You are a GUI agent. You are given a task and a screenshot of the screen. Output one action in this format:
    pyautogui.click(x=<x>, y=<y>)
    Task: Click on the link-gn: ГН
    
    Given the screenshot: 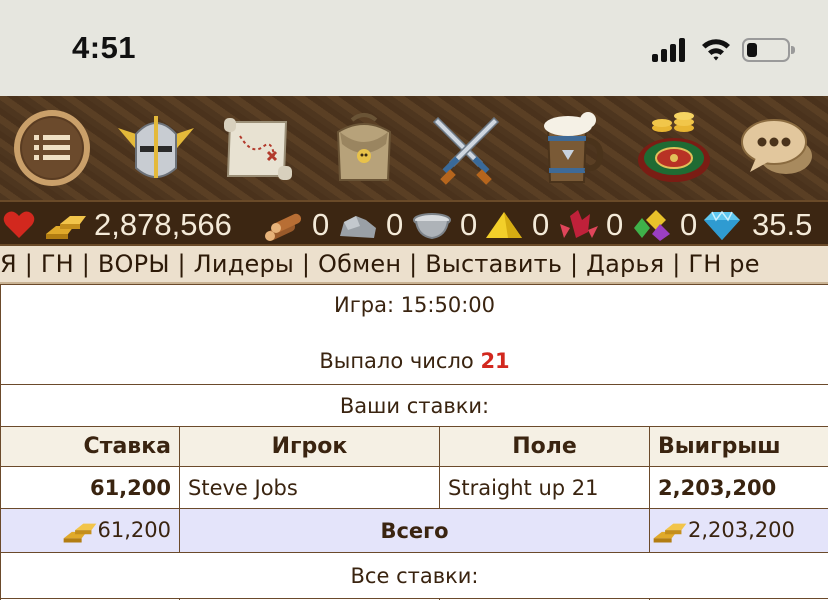 What is the action you would take?
    pyautogui.click(x=57, y=264)
    